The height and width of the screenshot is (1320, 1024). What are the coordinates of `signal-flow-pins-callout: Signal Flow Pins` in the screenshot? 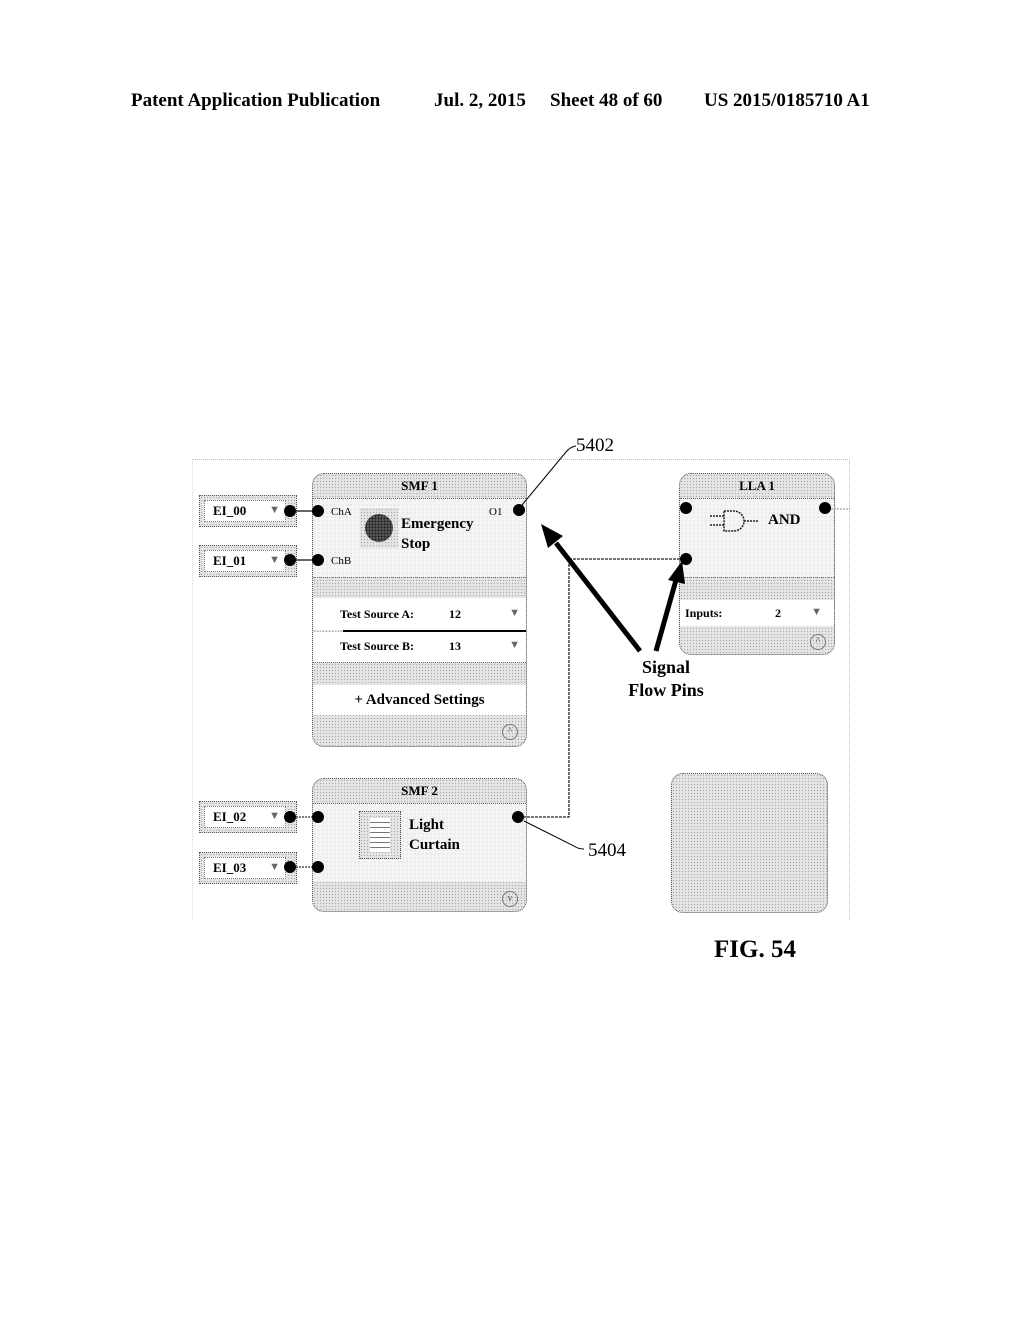 It's located at (666, 679).